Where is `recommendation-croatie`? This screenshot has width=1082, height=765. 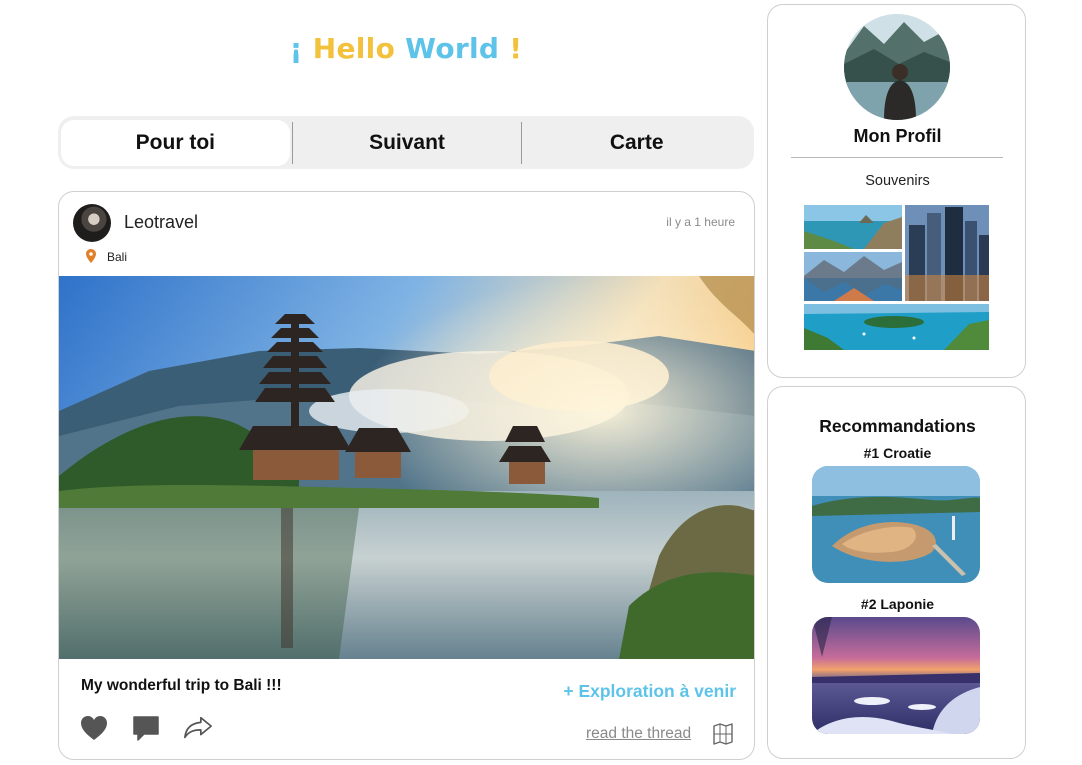
recommendation-croatie is located at coordinates (896, 524).